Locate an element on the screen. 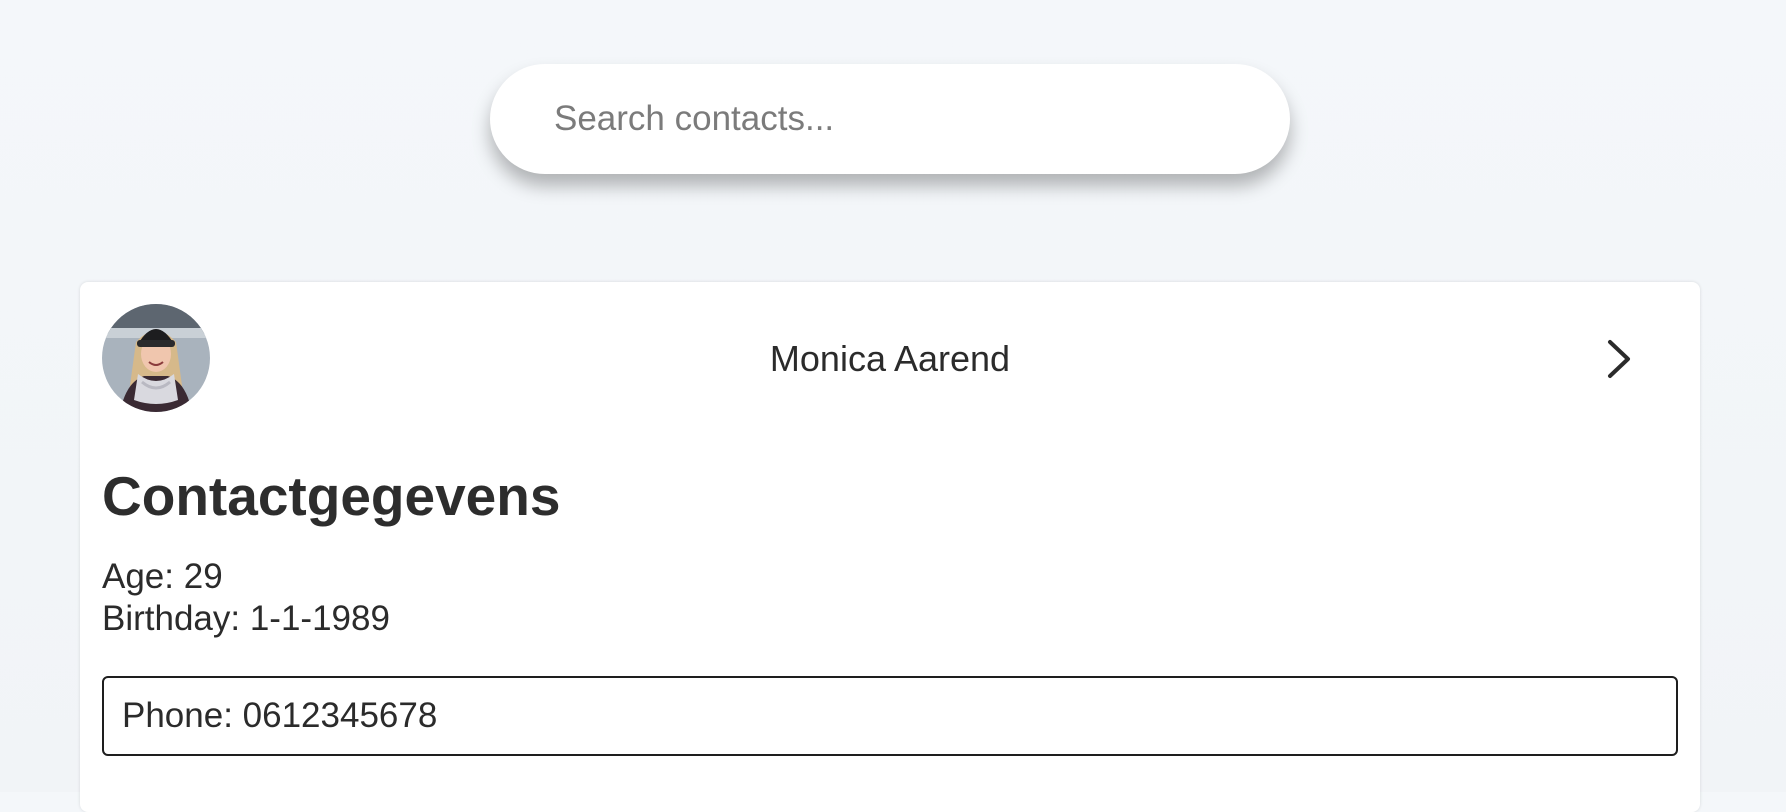 This screenshot has height=812, width=1786. contact-card-header: Monica Aarend is located at coordinates (890, 347).